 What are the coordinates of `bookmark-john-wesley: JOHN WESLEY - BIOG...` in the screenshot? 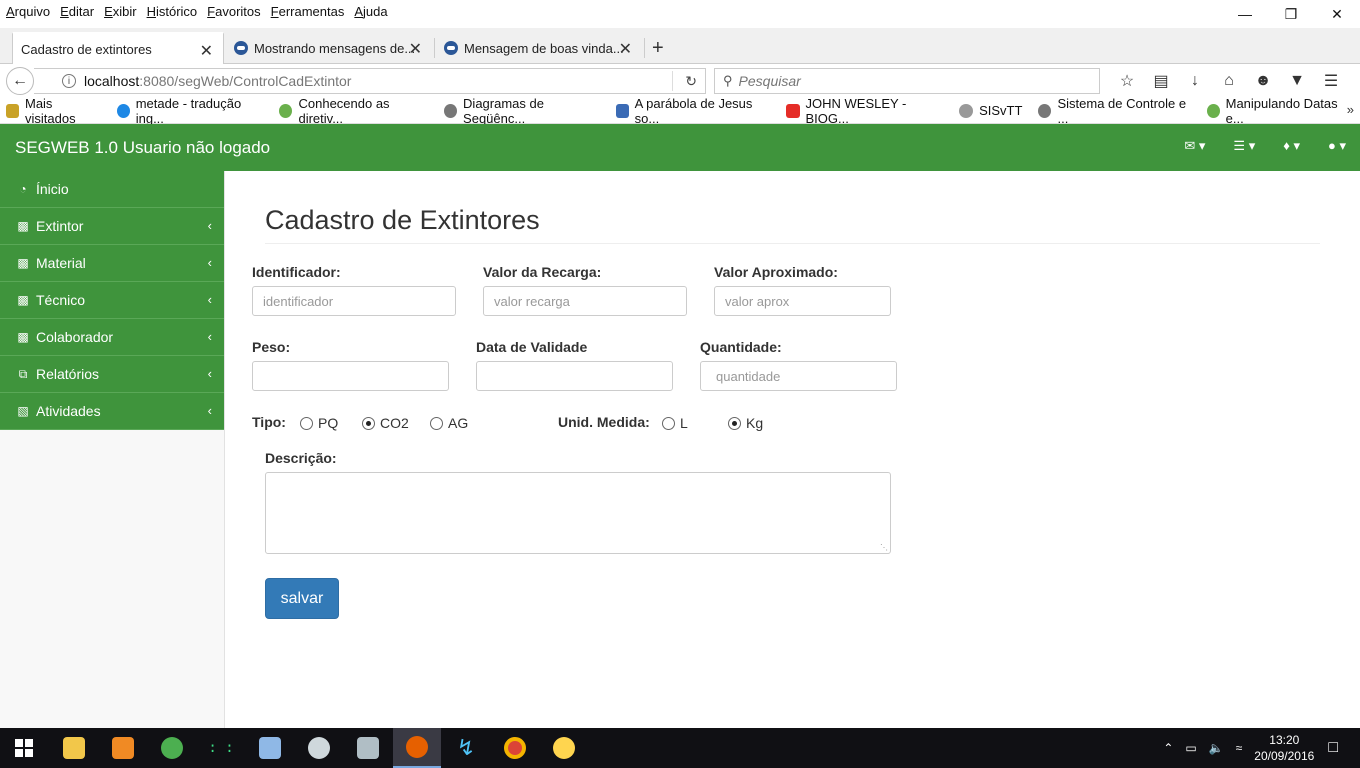 It's located at (861, 111).